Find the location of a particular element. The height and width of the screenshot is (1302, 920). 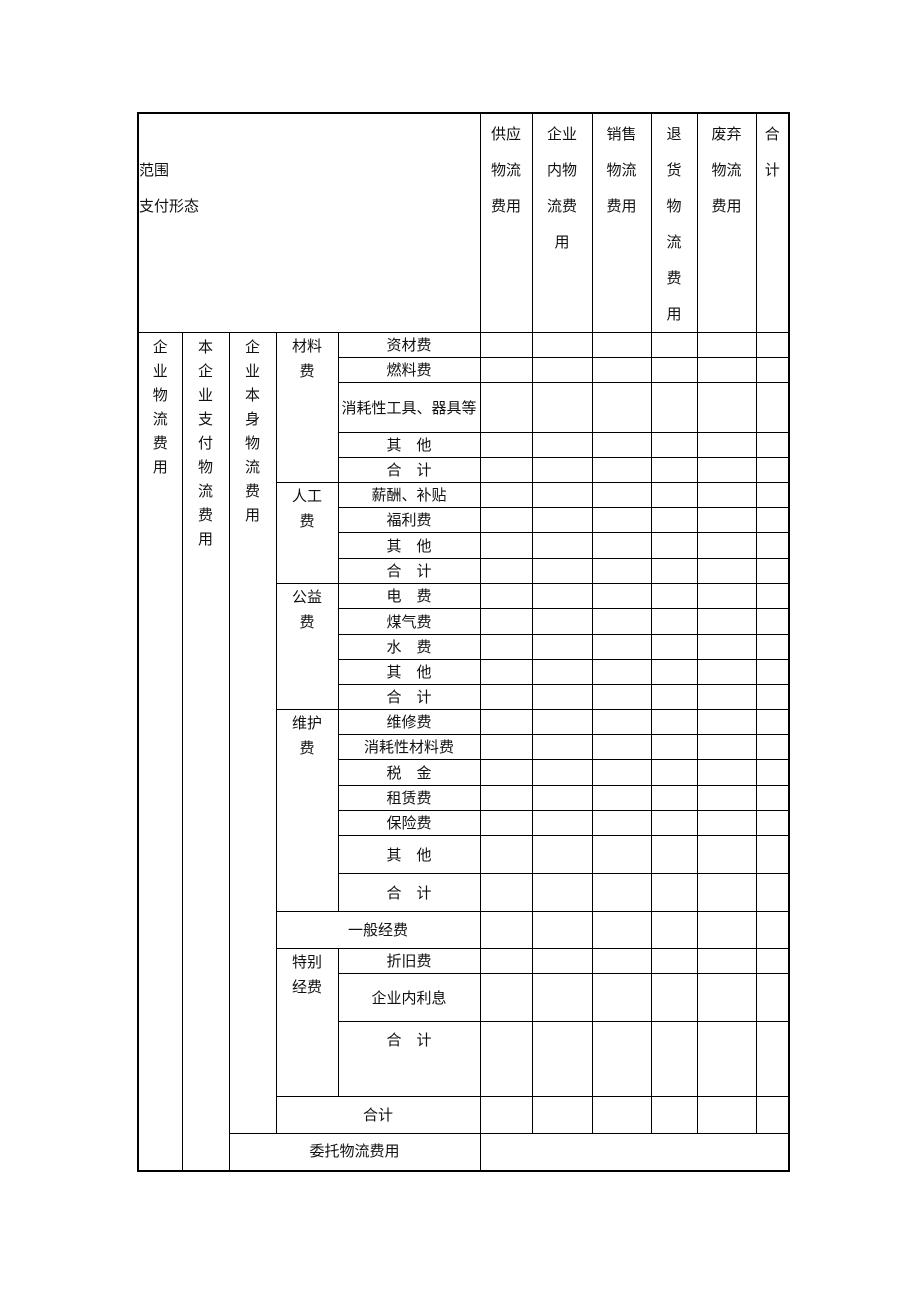

item-cell-text: 消耗性材料费 is located at coordinates (409, 747).